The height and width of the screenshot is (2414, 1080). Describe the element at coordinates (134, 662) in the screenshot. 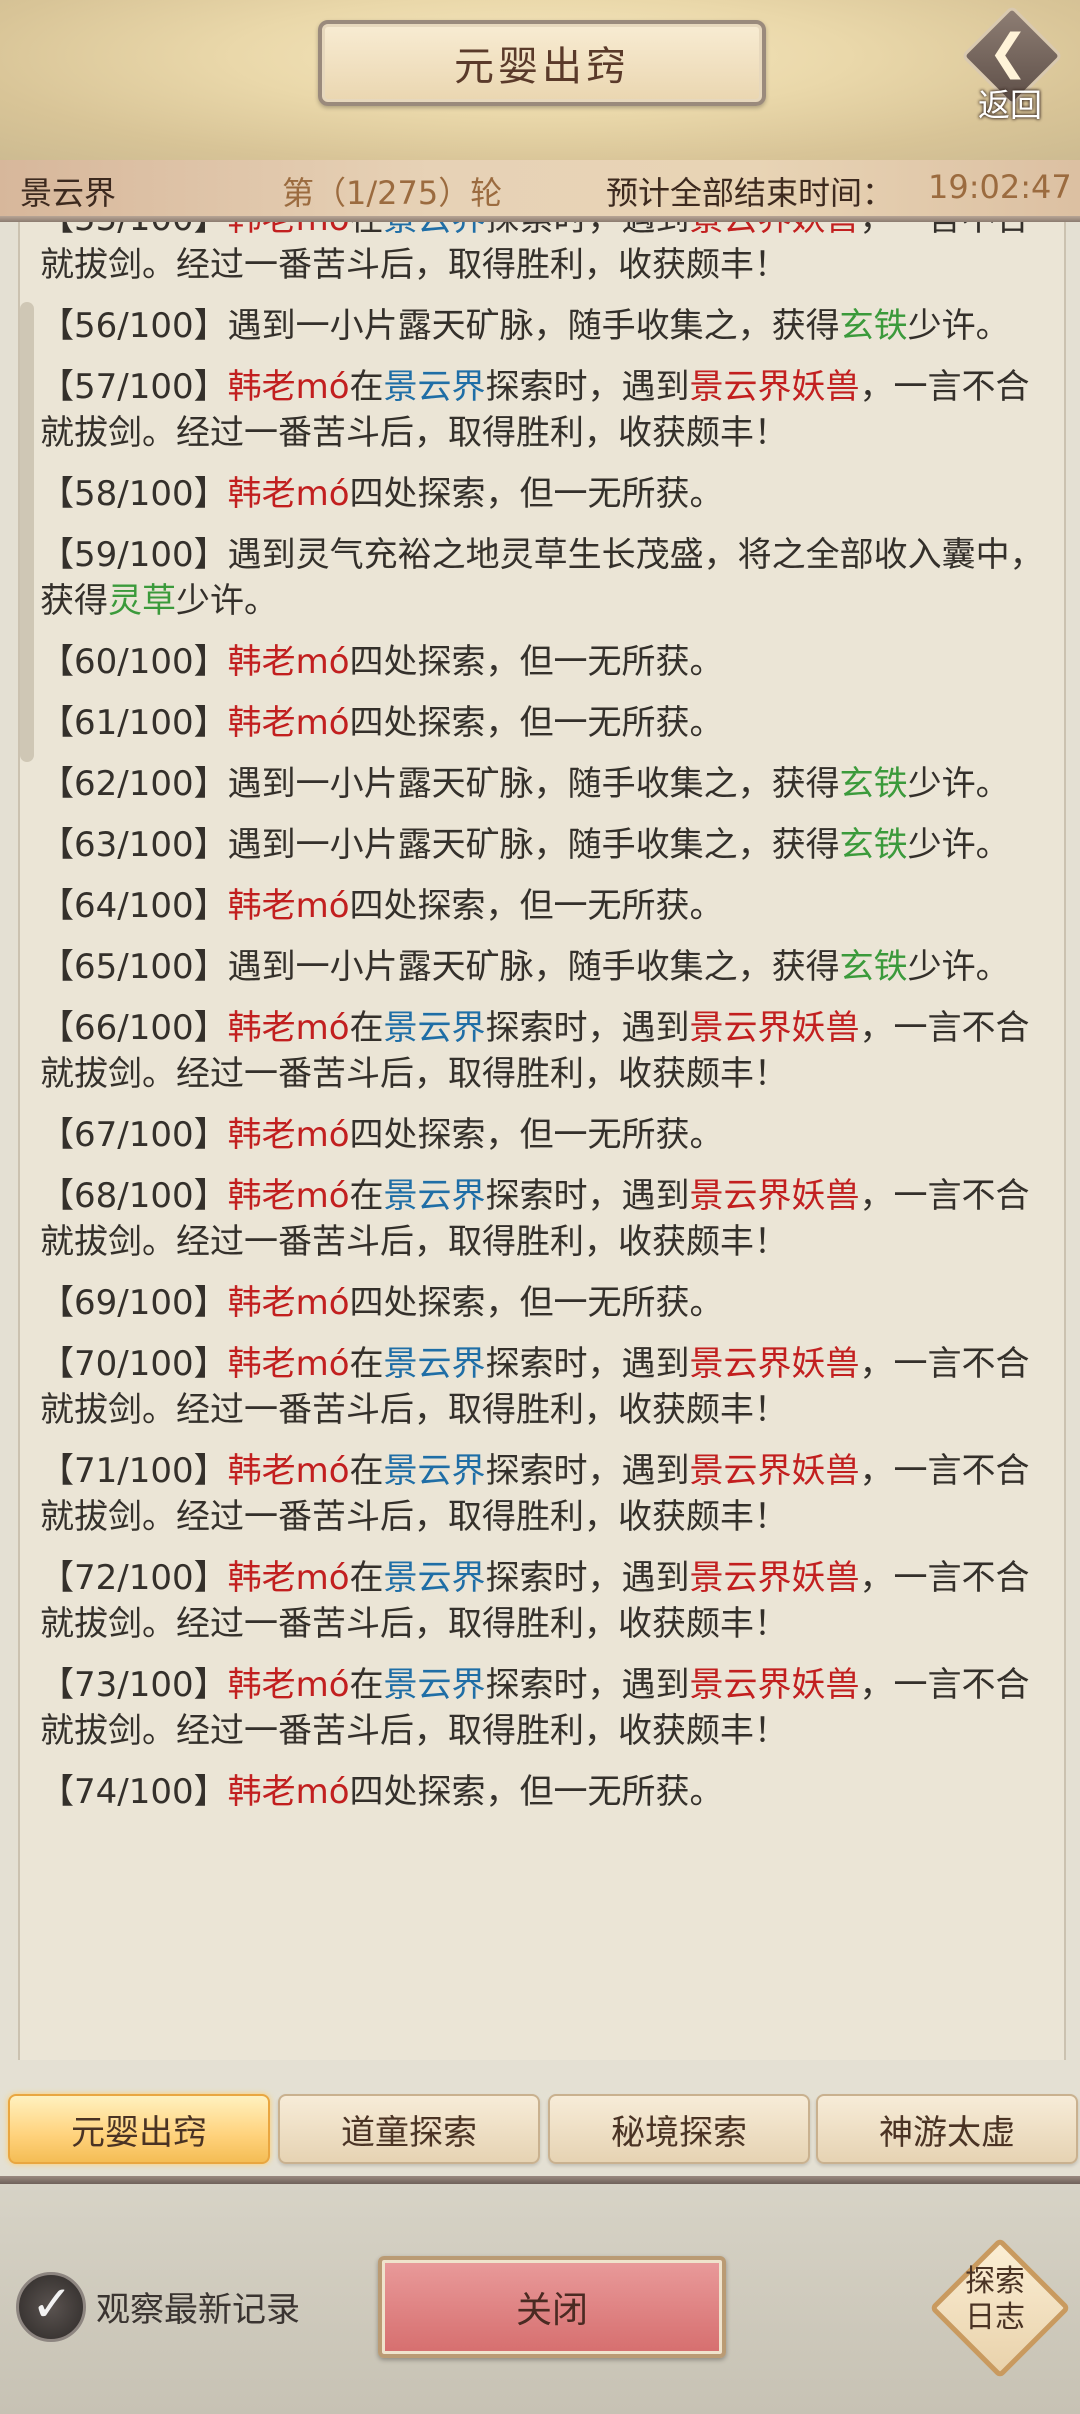

I see `log-text: 【60/100】` at that location.